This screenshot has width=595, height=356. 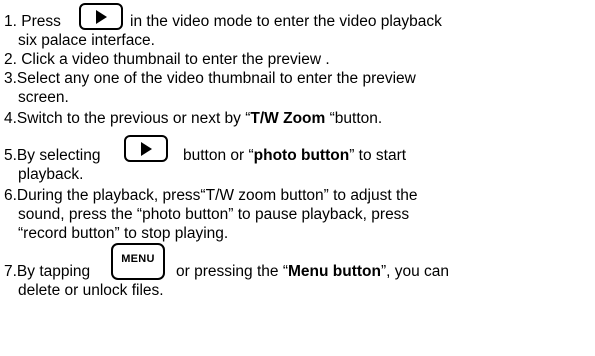 What do you see at coordinates (415, 271) in the screenshot?
I see `step-7-after-bold: ”, you can` at bounding box center [415, 271].